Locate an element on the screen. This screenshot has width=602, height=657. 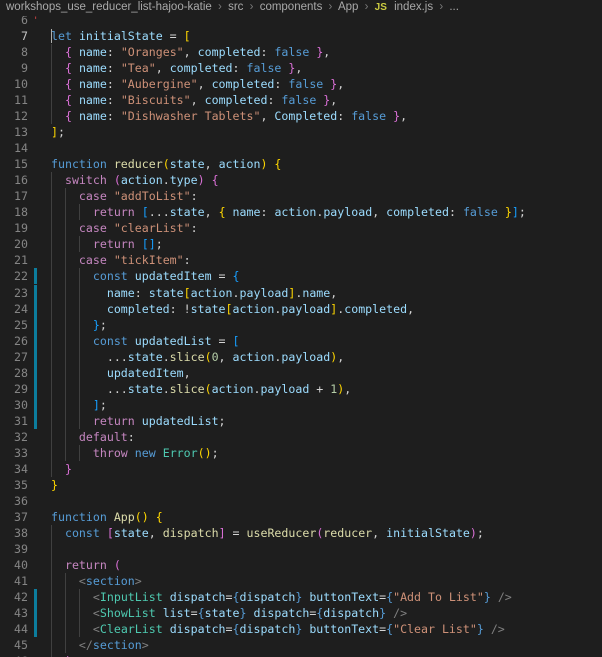
line-code: return ( is located at coordinates (86, 565).